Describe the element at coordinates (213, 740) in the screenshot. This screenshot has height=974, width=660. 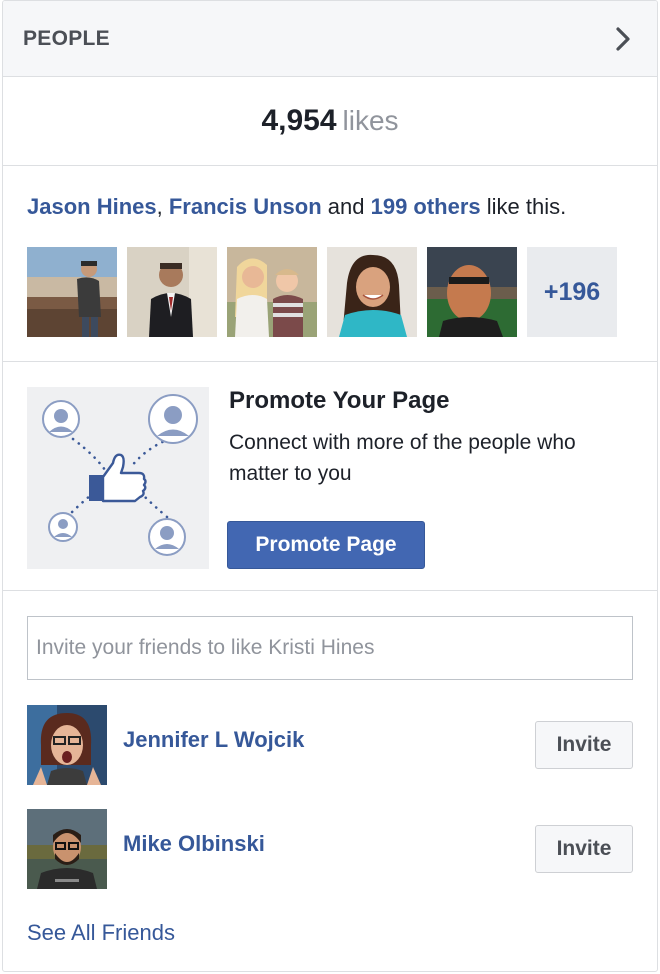
I see `friend-name: Jennifer L Wojcik` at that location.